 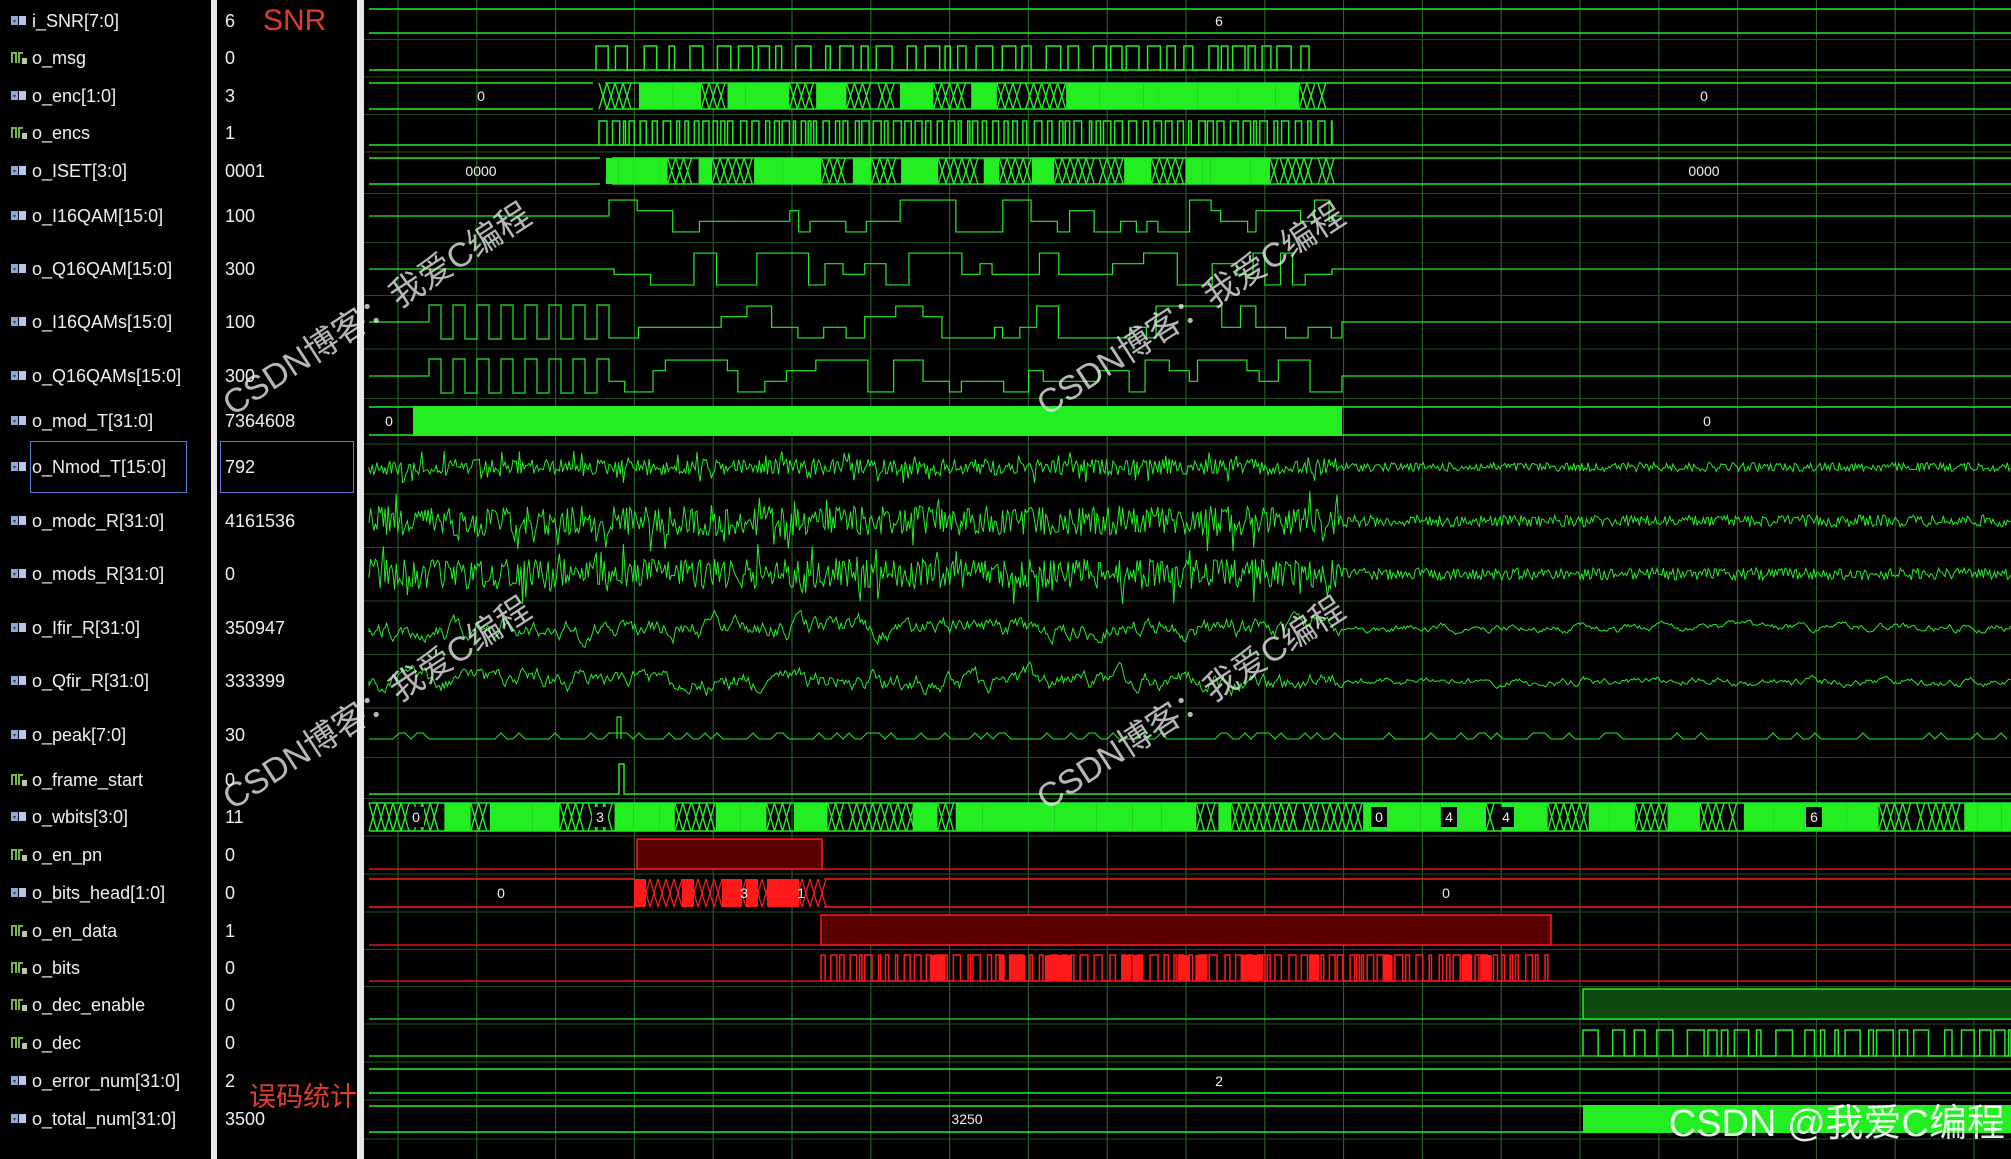 I want to click on waveform-o_en_pn, so click(x=1190, y=854).